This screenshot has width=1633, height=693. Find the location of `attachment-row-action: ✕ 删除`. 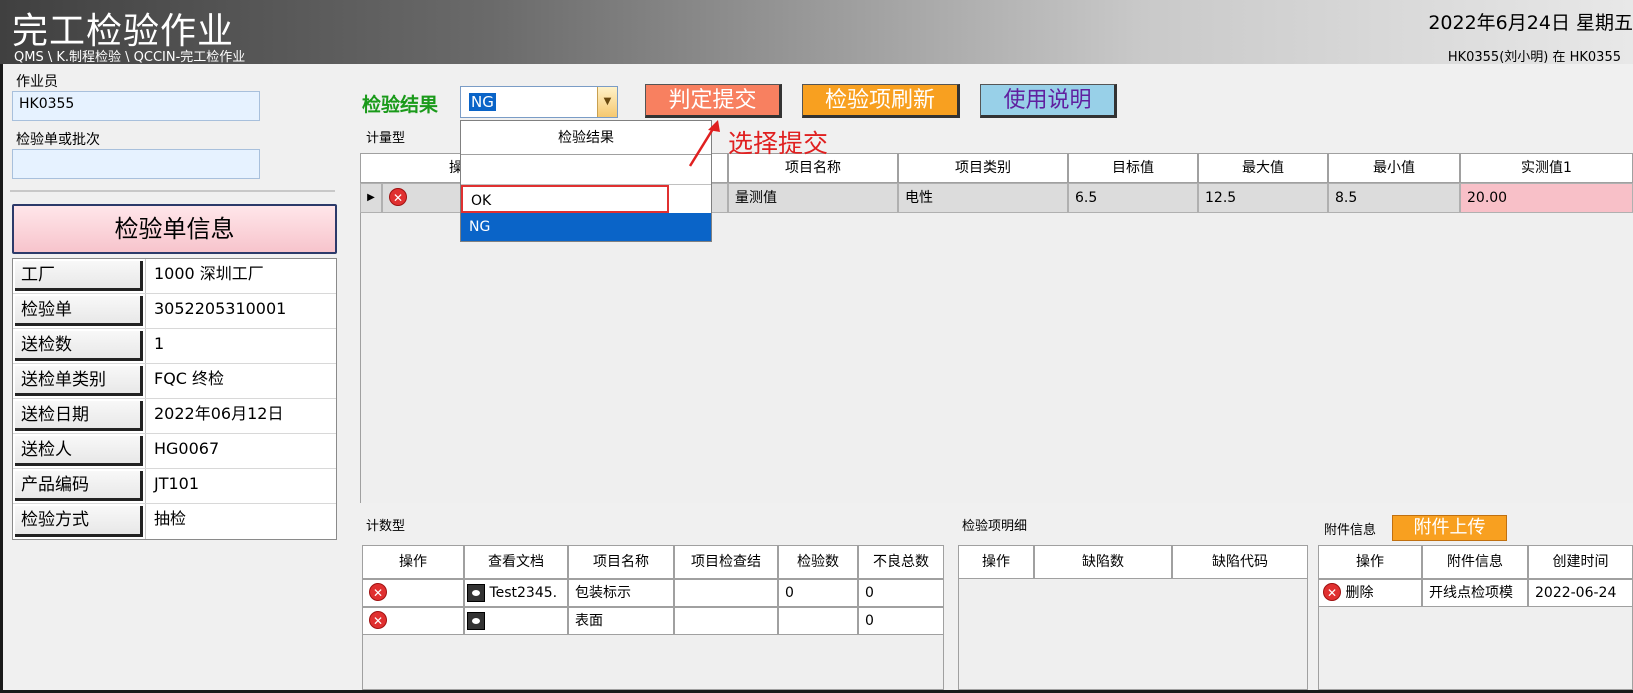

attachment-row-action: ✕ 删除 is located at coordinates (1370, 593).